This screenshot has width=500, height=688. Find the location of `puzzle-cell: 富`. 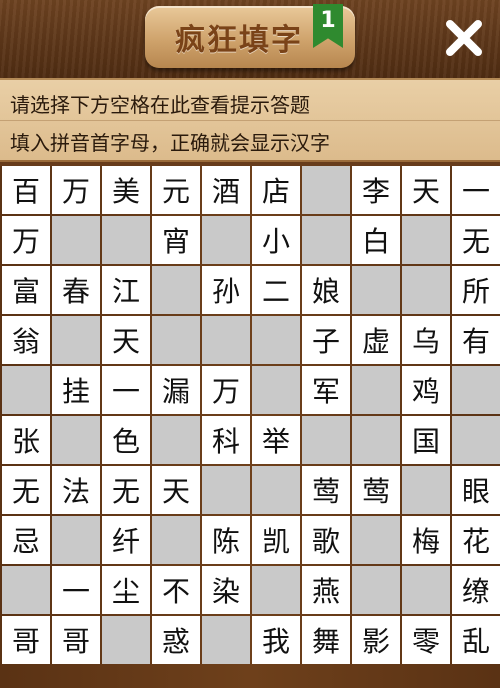

puzzle-cell: 富 is located at coordinates (26, 290).